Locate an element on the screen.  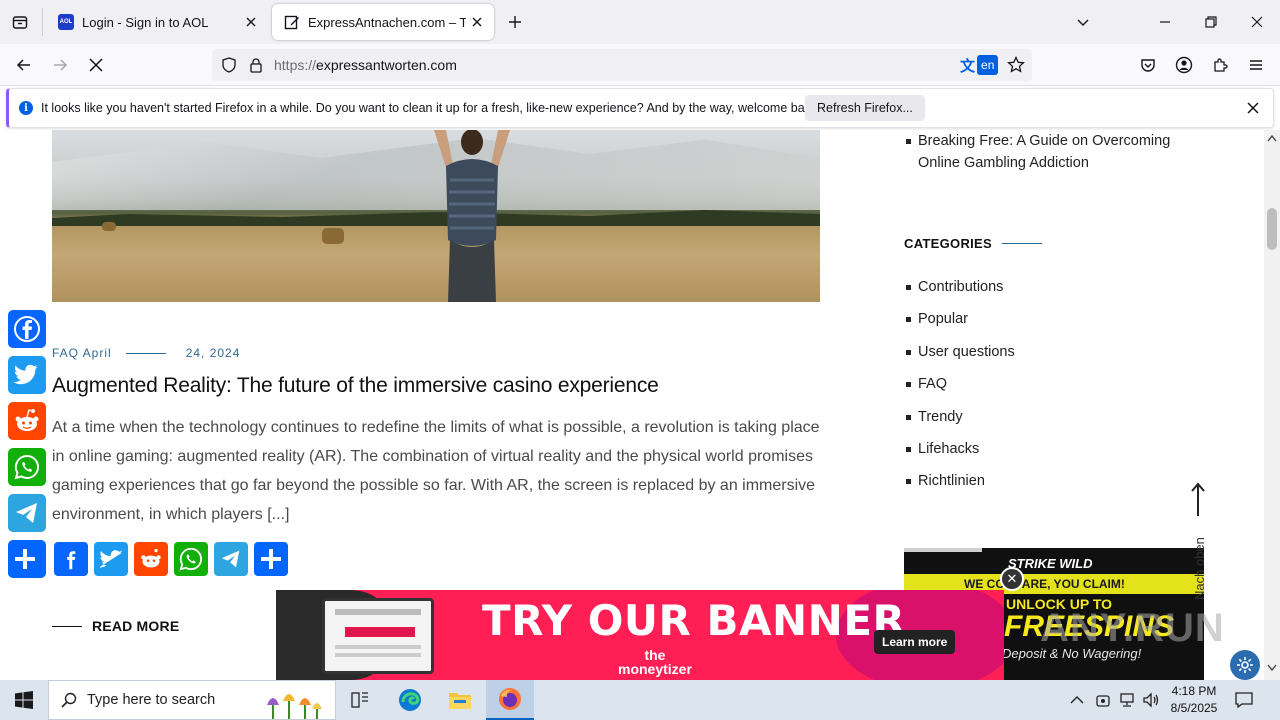
learn-more-button: Learn more is located at coordinates (915, 642).